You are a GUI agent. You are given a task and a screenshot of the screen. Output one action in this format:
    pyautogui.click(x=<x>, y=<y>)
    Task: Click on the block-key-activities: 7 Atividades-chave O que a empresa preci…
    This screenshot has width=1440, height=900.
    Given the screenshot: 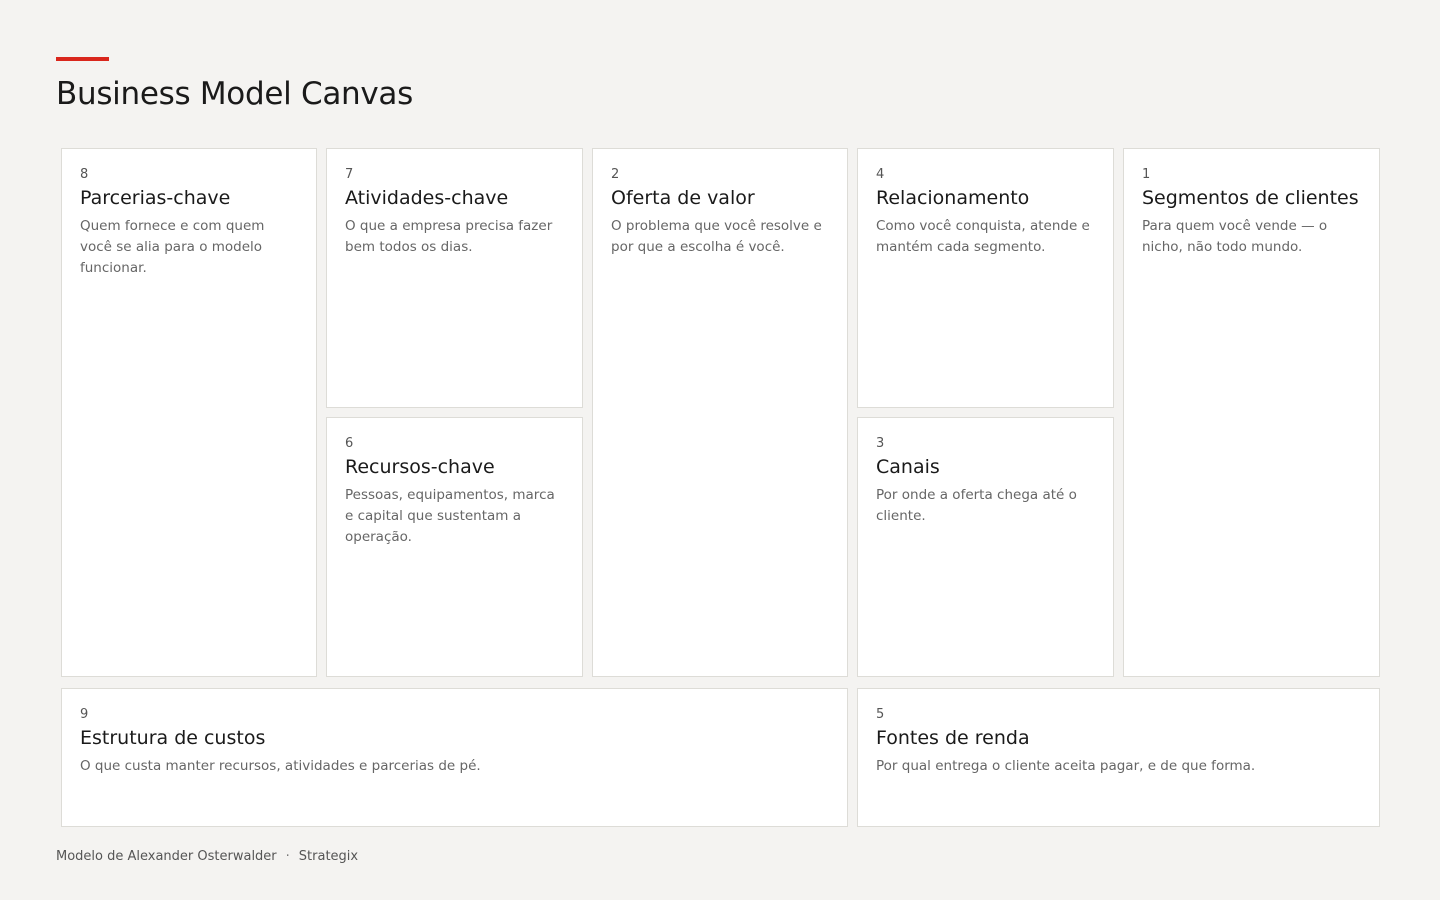 What is the action you would take?
    pyautogui.click(x=454, y=278)
    